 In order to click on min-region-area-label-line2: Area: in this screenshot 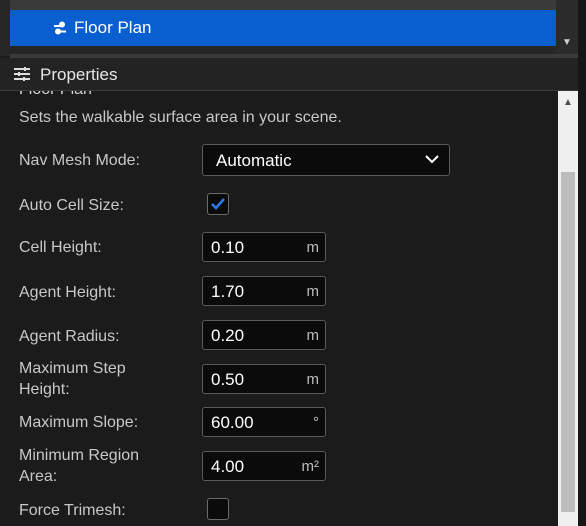, I will do `click(38, 476)`.